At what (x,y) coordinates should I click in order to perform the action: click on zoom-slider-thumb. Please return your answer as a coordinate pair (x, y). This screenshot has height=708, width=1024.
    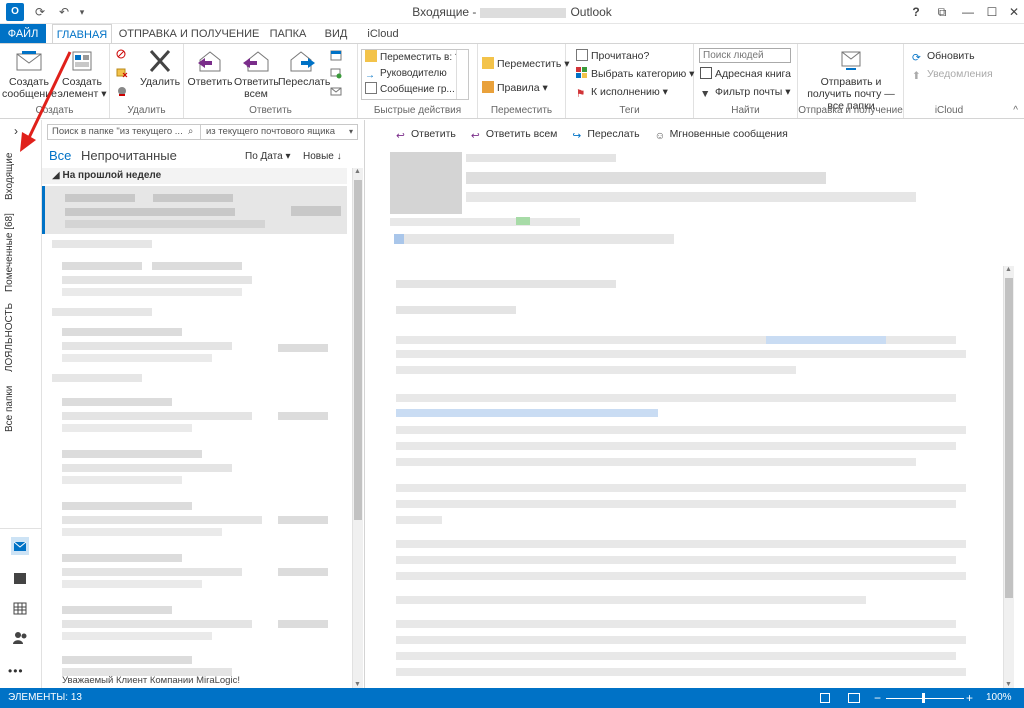
    Looking at the image, I should click on (923, 698).